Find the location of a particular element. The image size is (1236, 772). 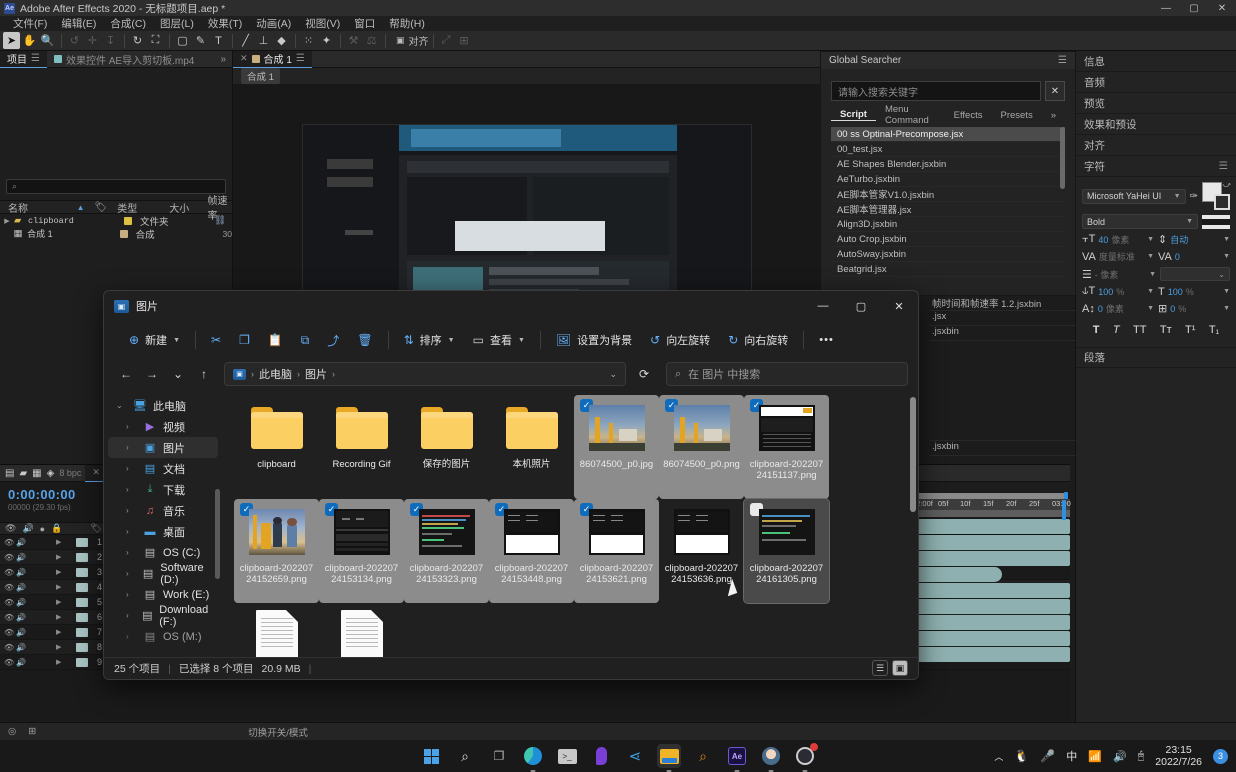

ae-window-controls: — ▢ ✕ is located at coordinates (1194, 8).